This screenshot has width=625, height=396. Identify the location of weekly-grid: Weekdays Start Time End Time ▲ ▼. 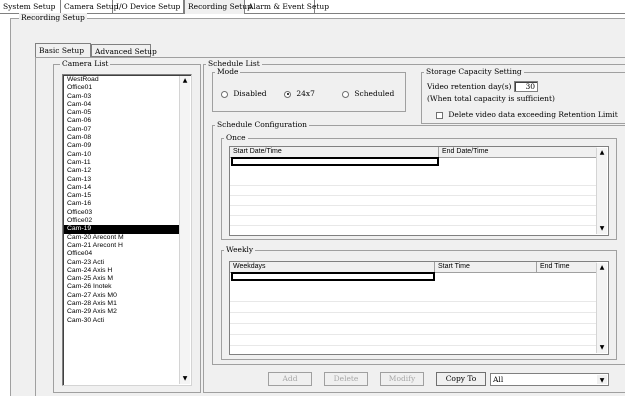
(419, 308).